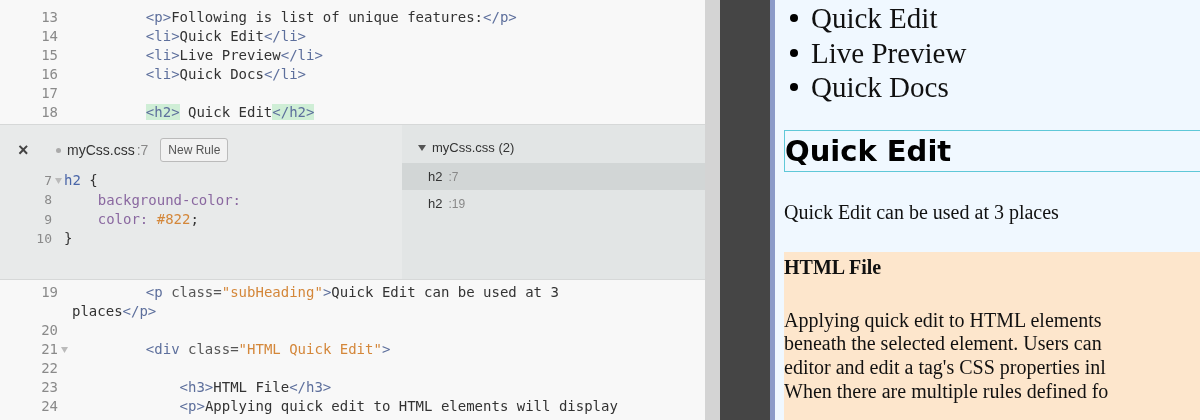 The width and height of the screenshot is (1200, 420). Describe the element at coordinates (49, 387) in the screenshot. I see `line-number: 23` at that location.